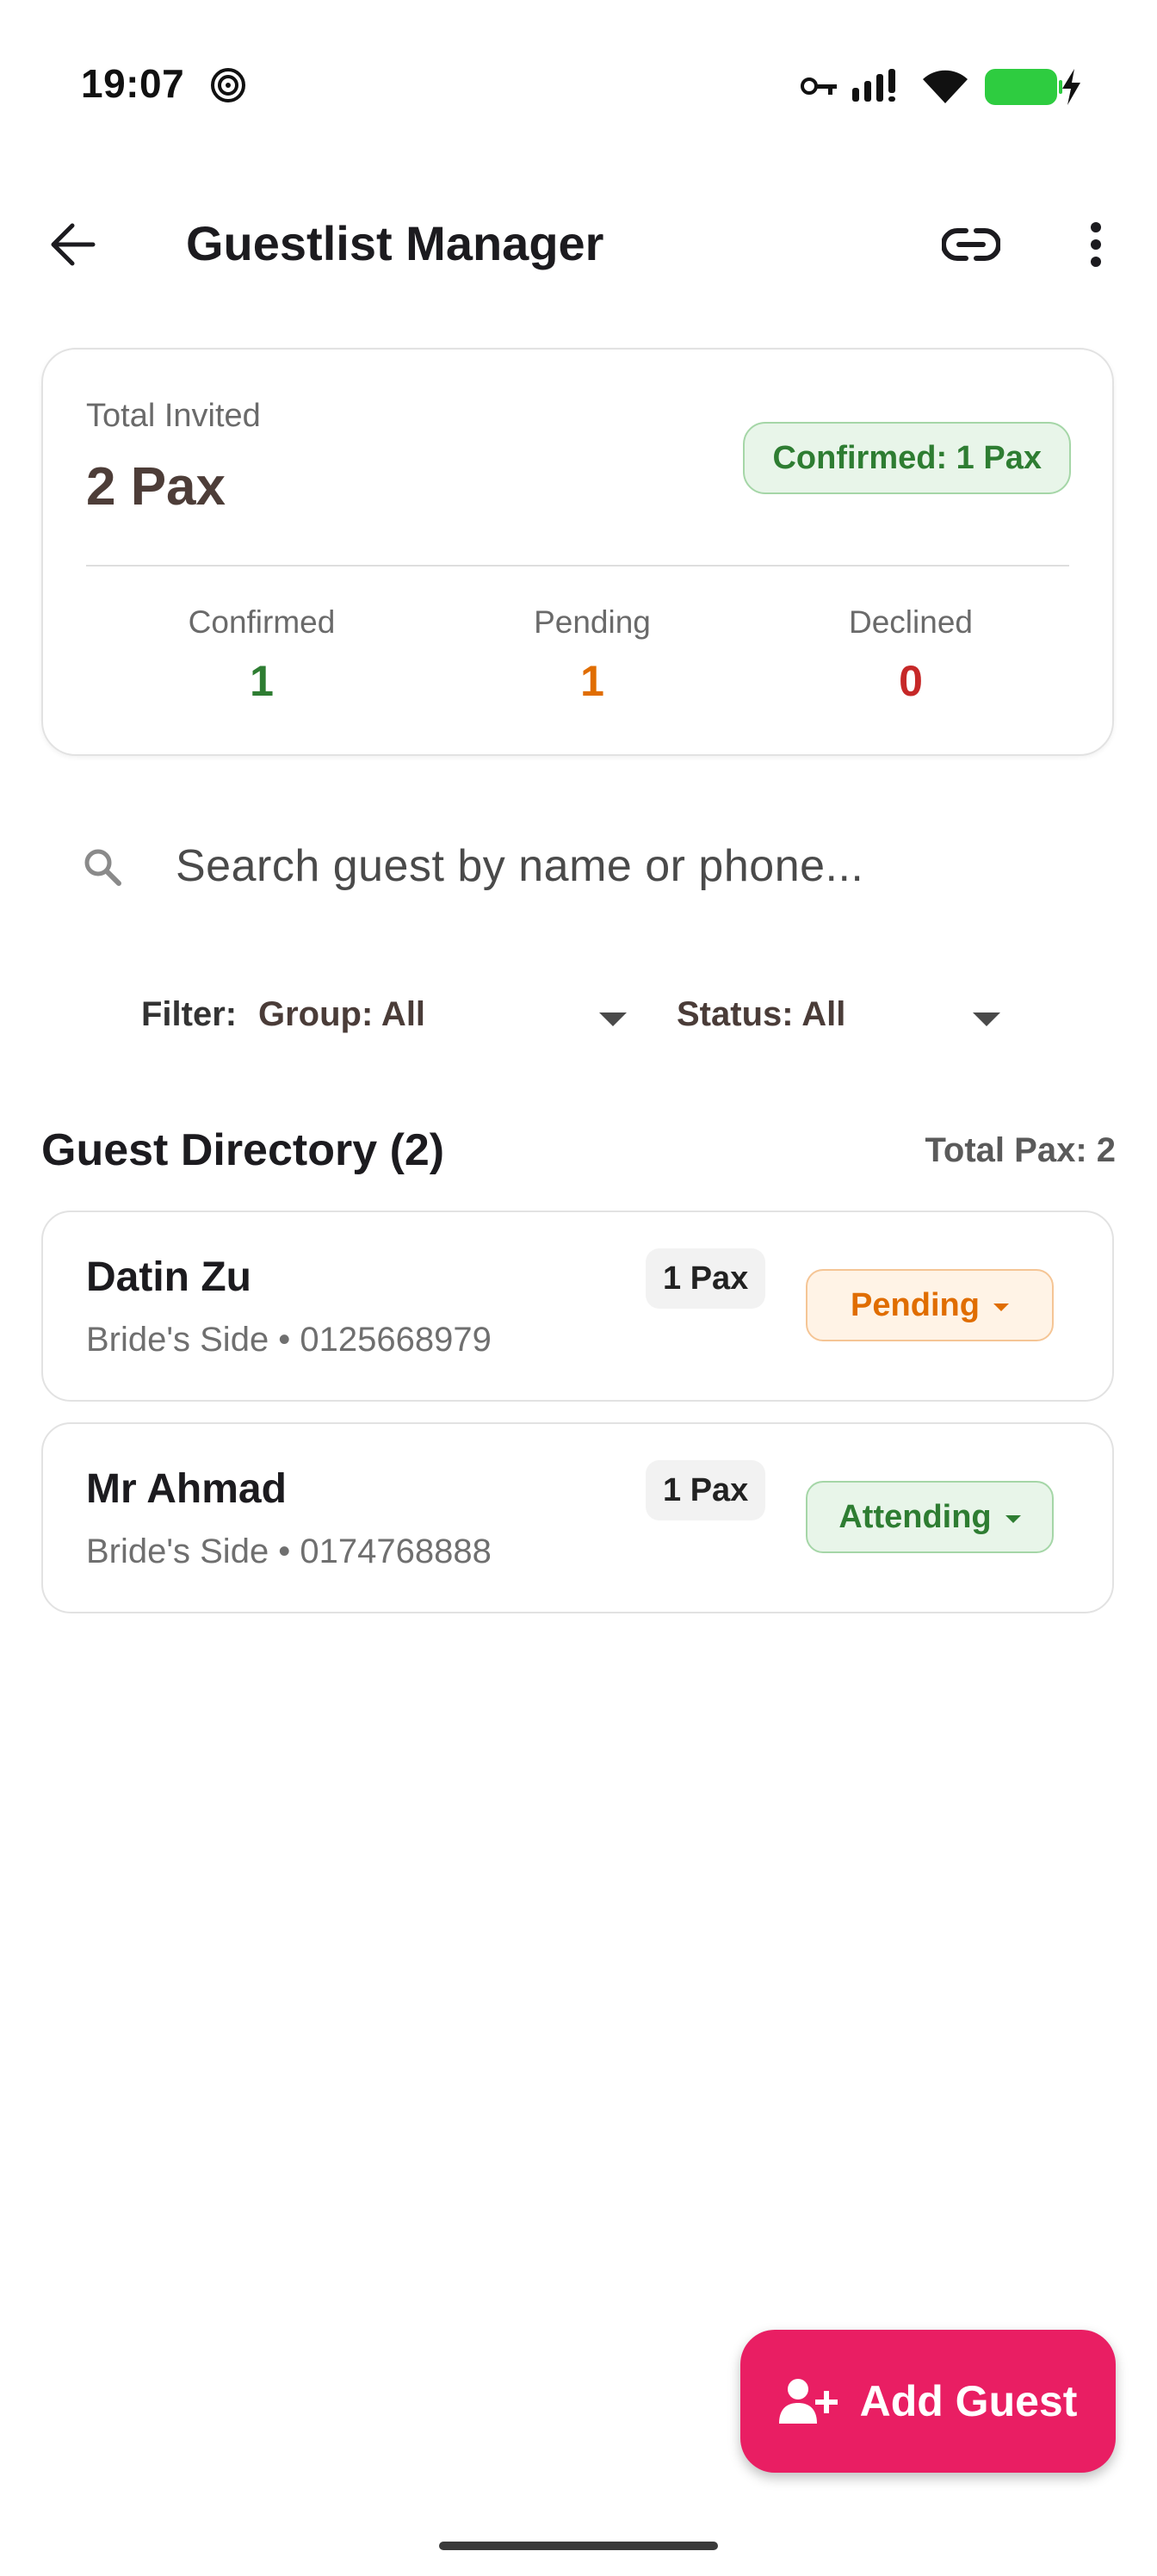 The image size is (1157, 2576). What do you see at coordinates (102, 868) in the screenshot?
I see `search-icon` at bounding box center [102, 868].